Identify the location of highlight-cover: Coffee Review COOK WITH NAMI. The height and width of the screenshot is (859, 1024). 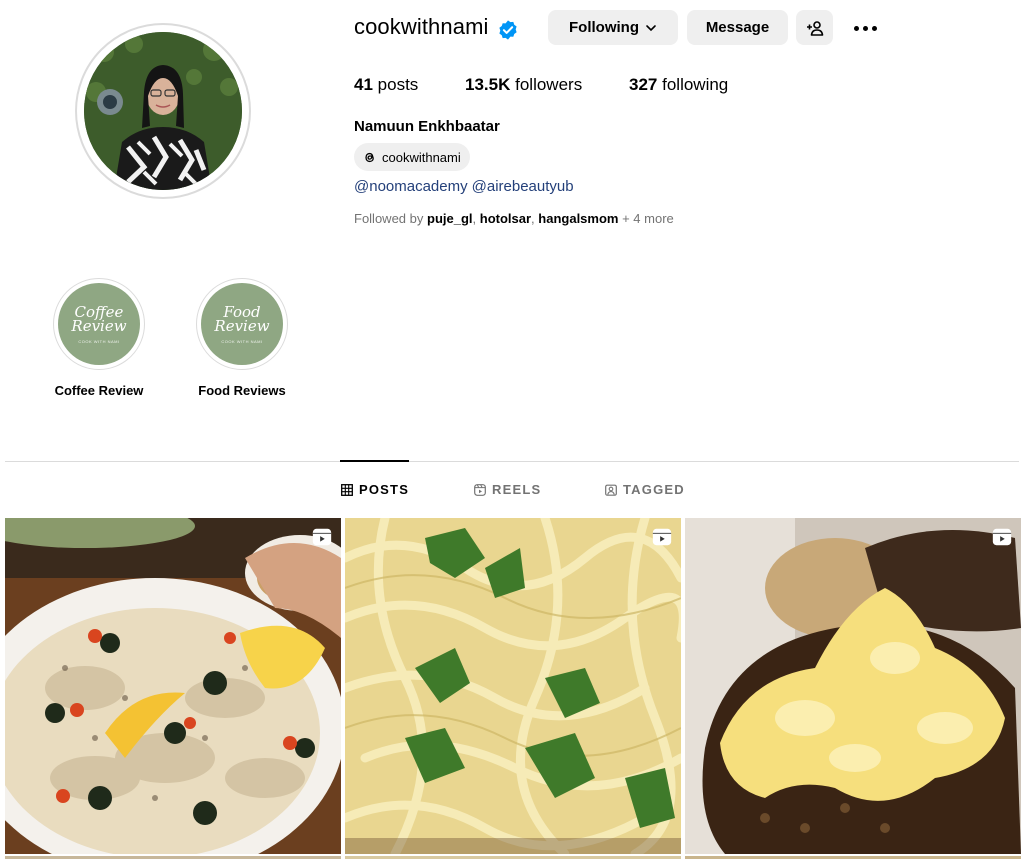
(99, 324).